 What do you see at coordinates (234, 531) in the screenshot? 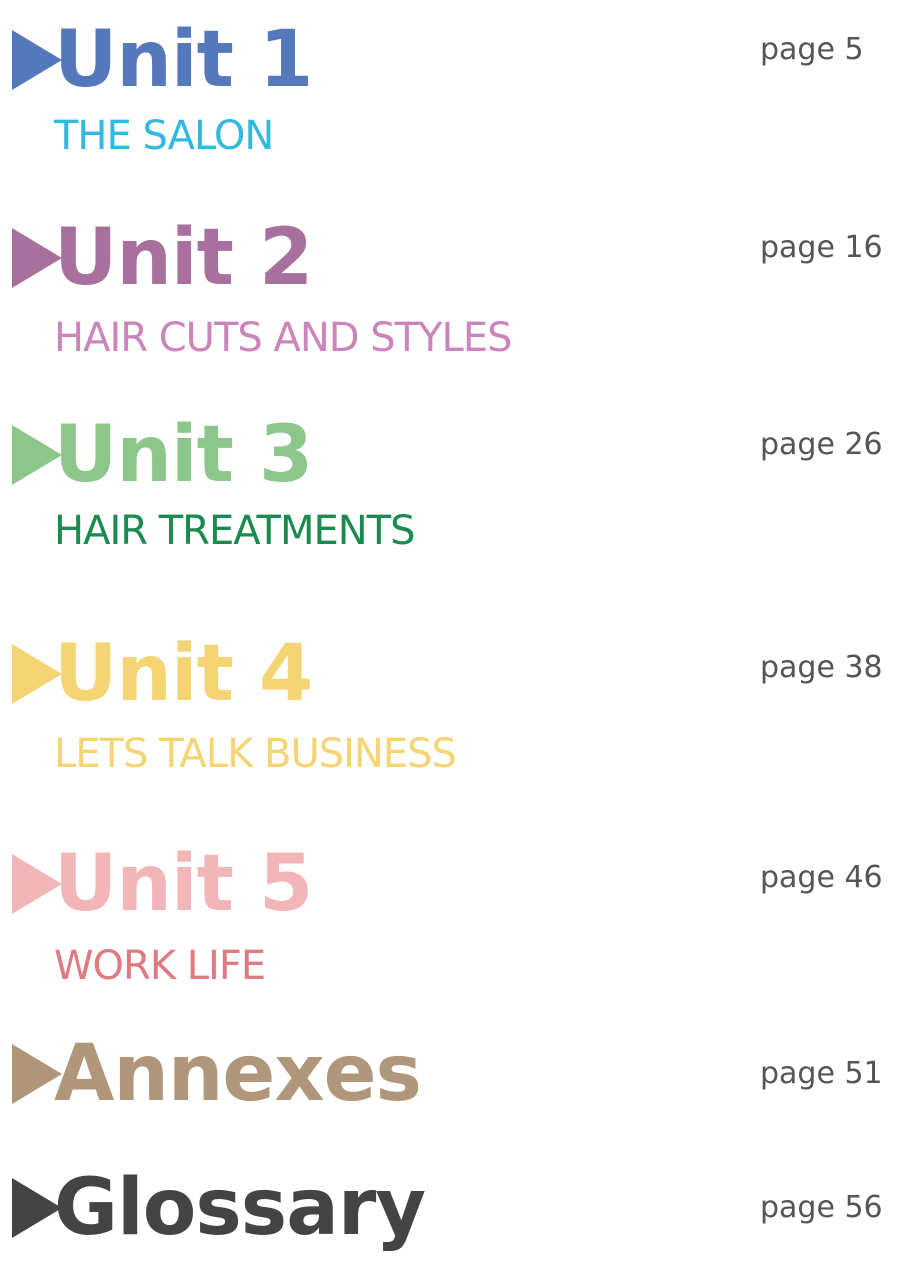
I see `unit-subtitle: HAIR TREATMENTS` at bounding box center [234, 531].